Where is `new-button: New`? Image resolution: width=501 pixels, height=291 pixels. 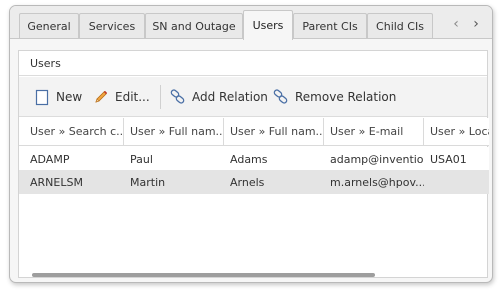 new-button: New is located at coordinates (57, 97).